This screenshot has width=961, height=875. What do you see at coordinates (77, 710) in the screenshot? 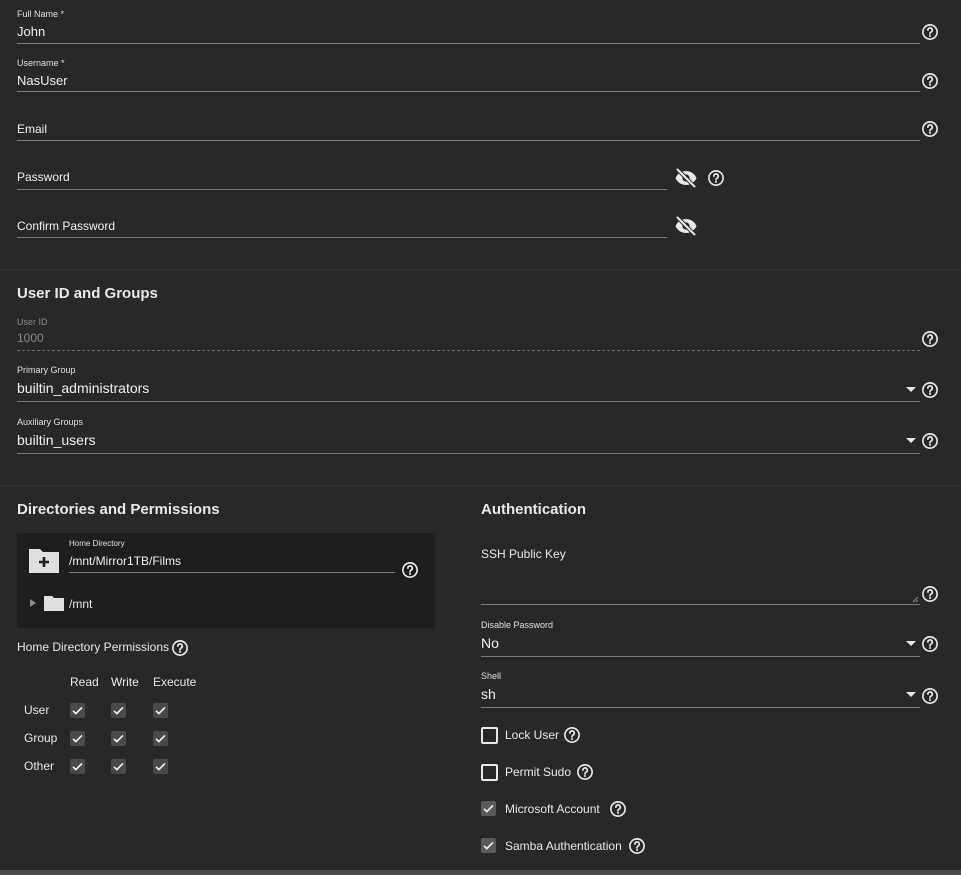
I see `user-read-checkbox` at bounding box center [77, 710].